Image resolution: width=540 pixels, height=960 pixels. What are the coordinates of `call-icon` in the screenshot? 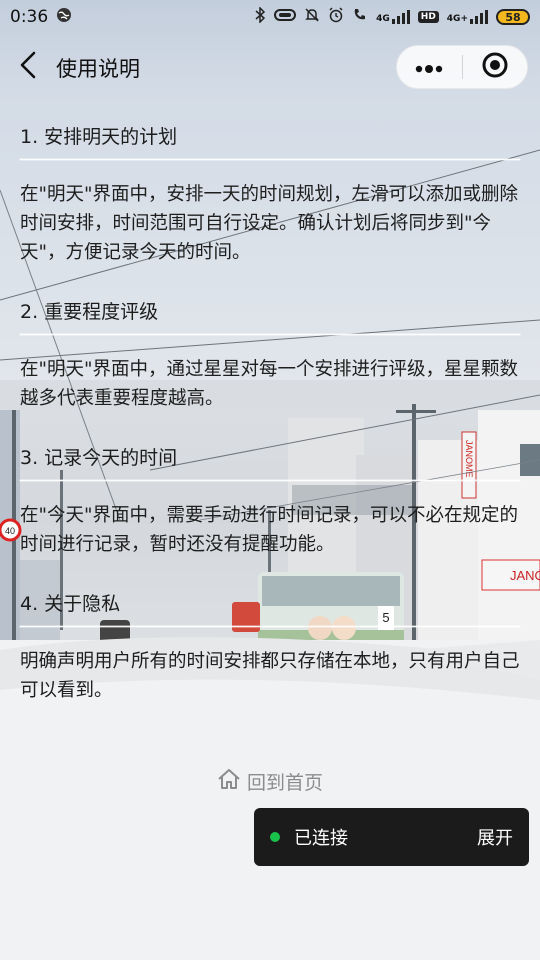 It's located at (360, 17).